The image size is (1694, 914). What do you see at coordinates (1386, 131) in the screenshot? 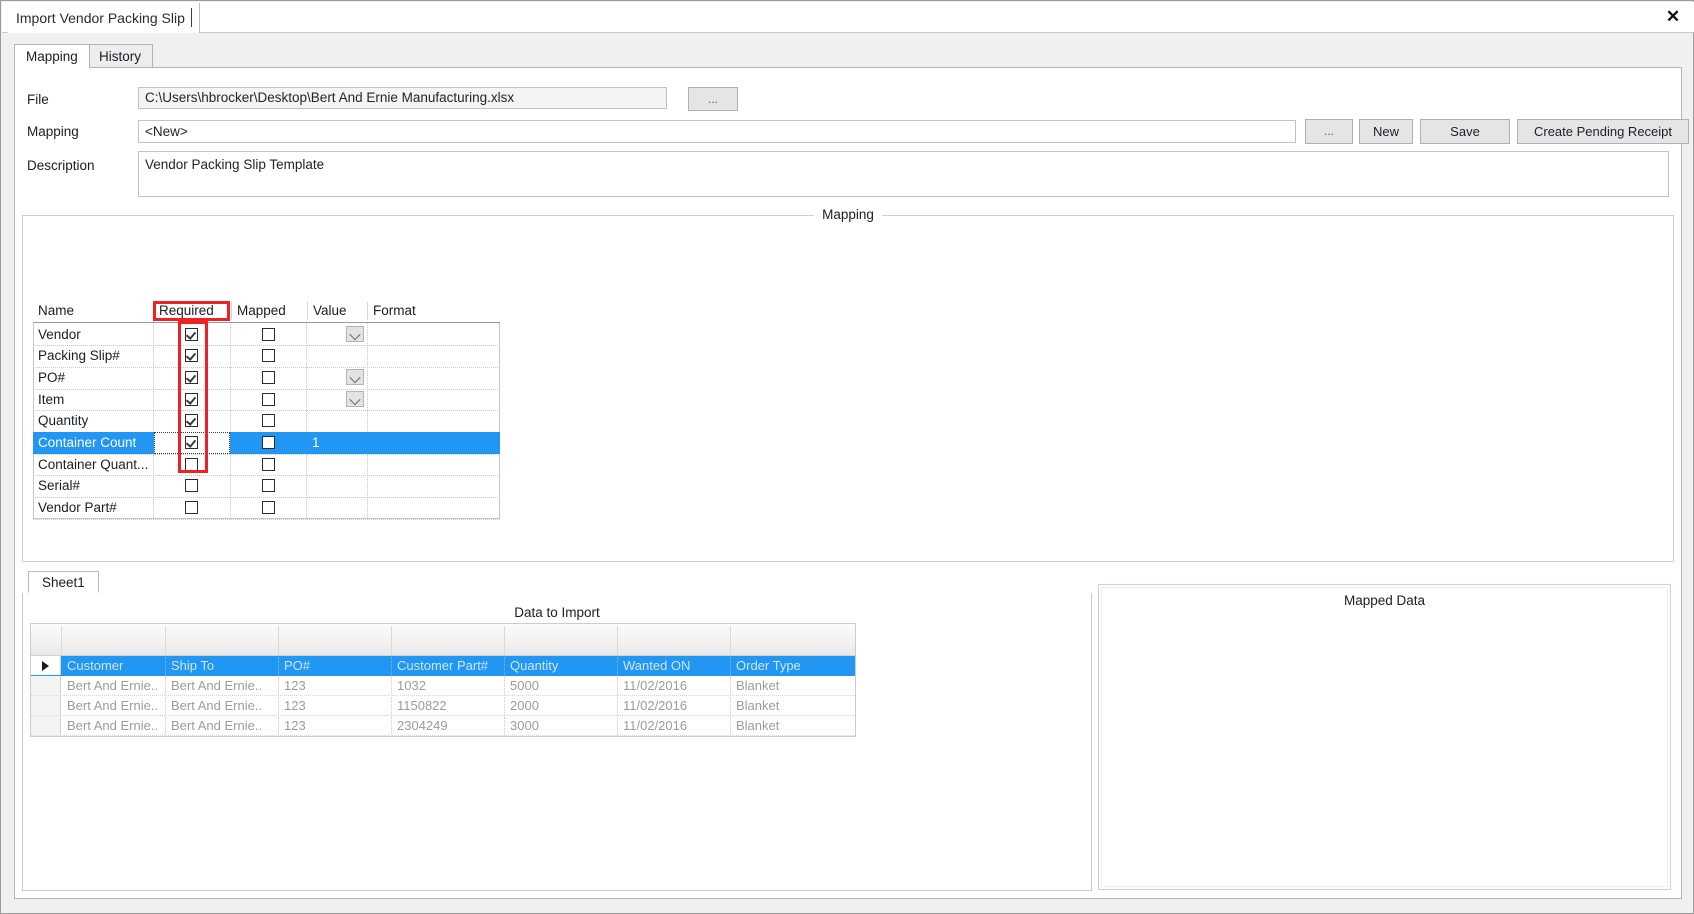
I see `new-button: New` at bounding box center [1386, 131].